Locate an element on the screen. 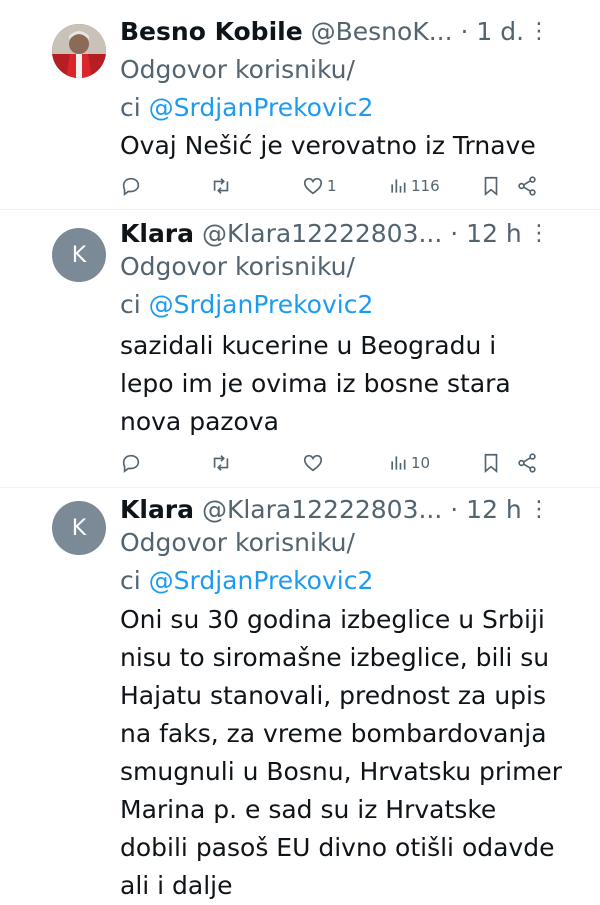  views-button: 10 is located at coordinates (409, 463).